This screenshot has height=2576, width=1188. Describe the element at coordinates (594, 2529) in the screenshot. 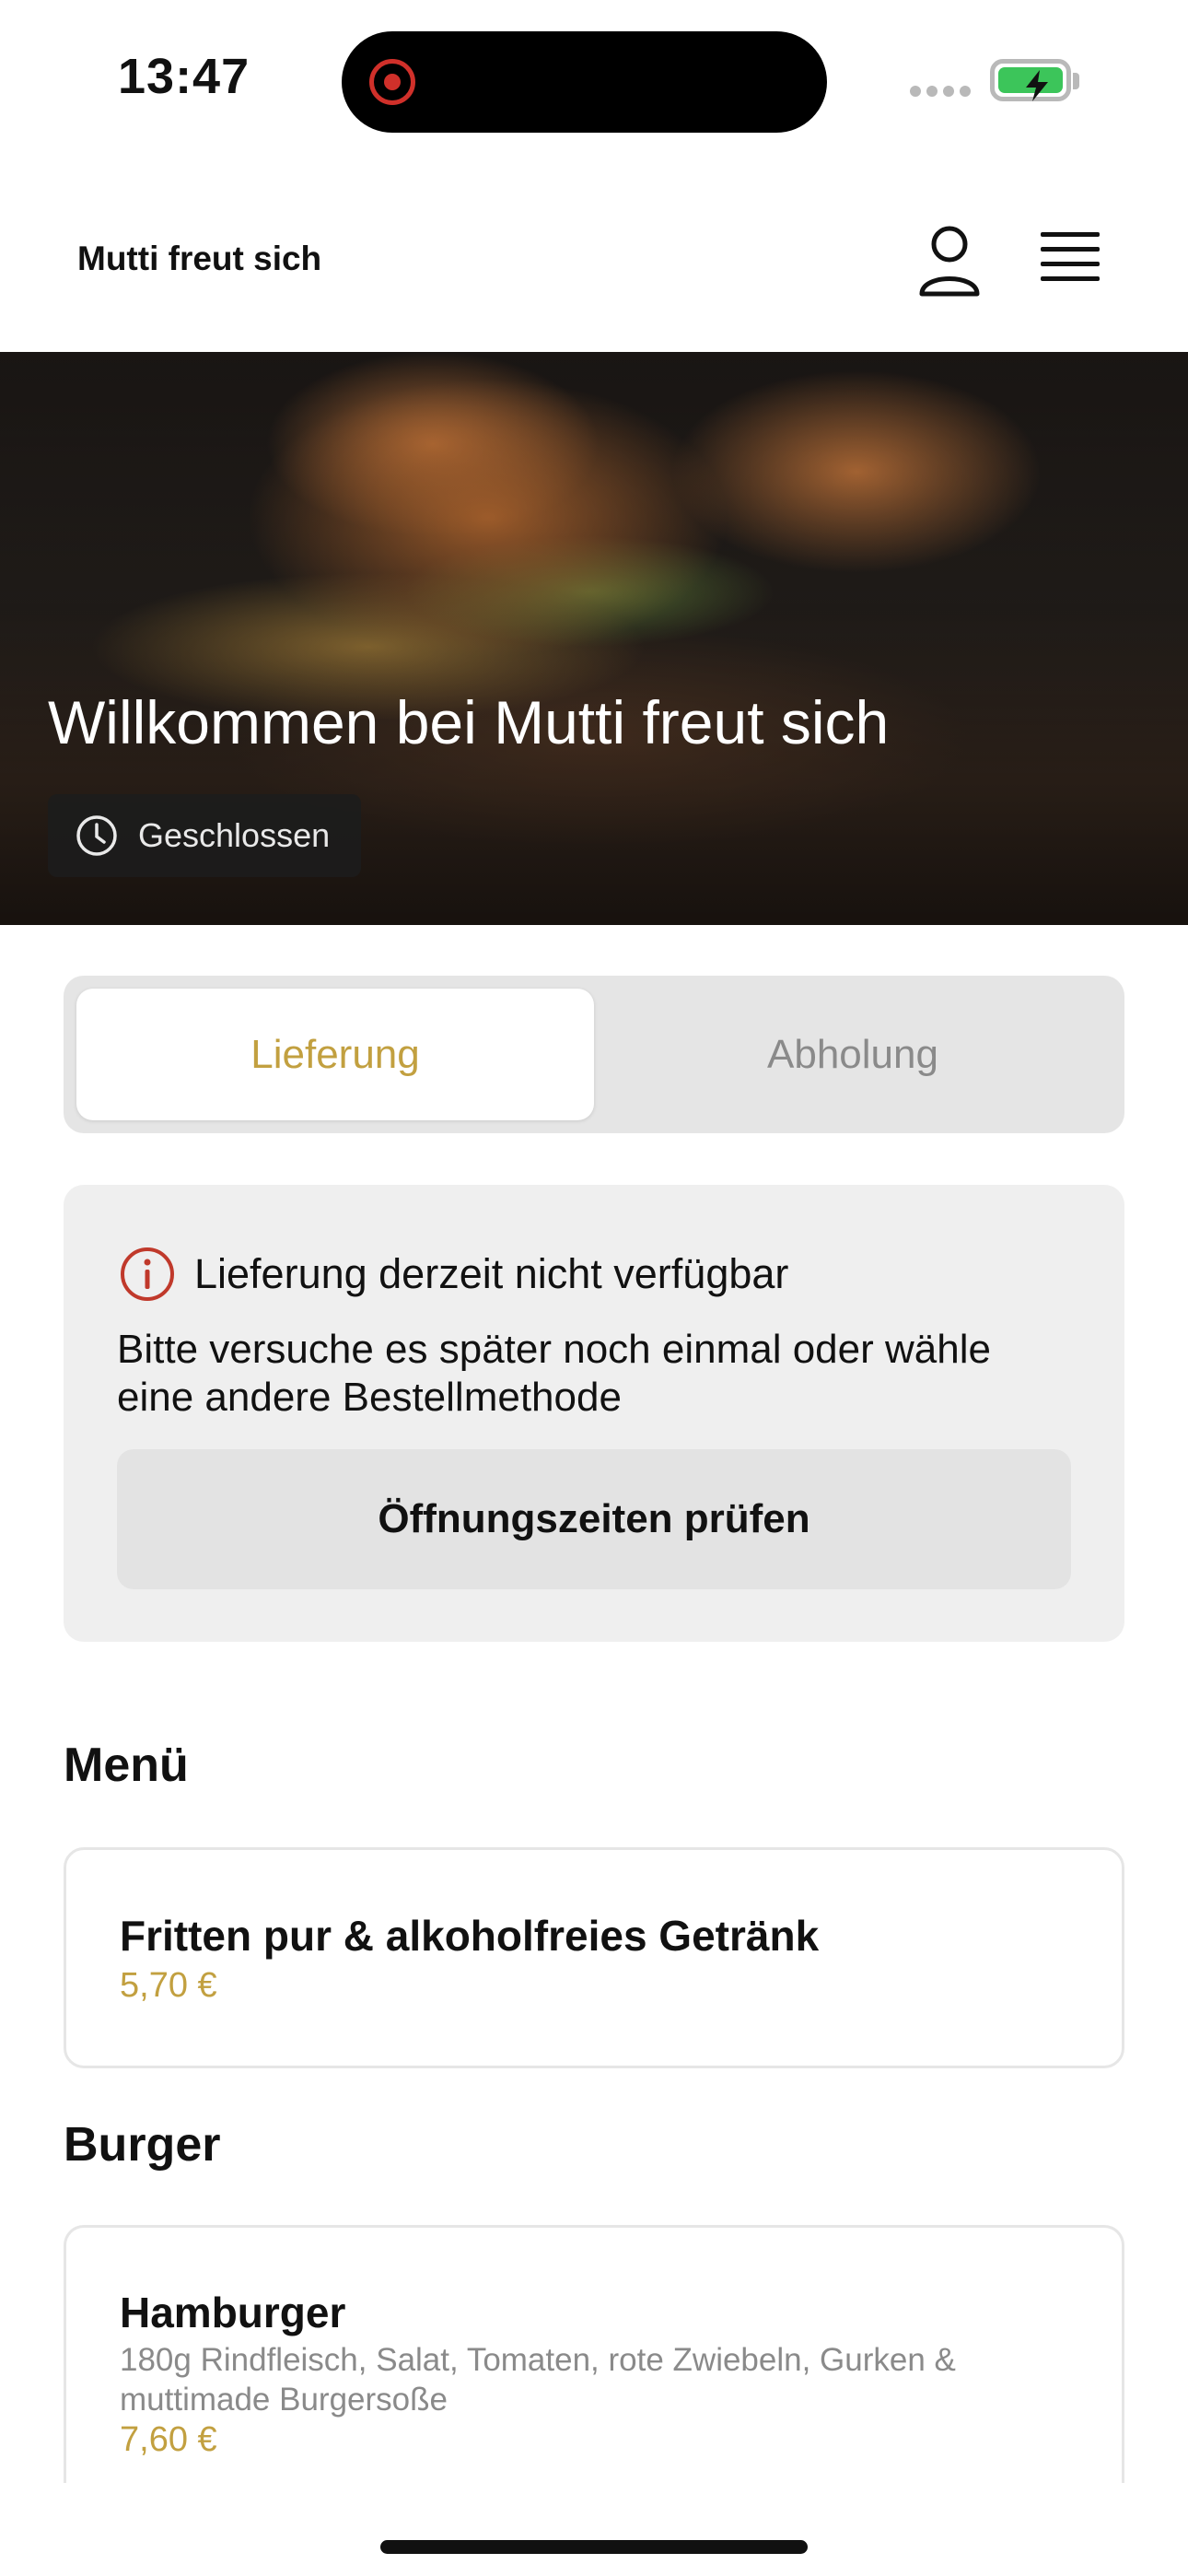

I see `bottom-safe-area` at that location.